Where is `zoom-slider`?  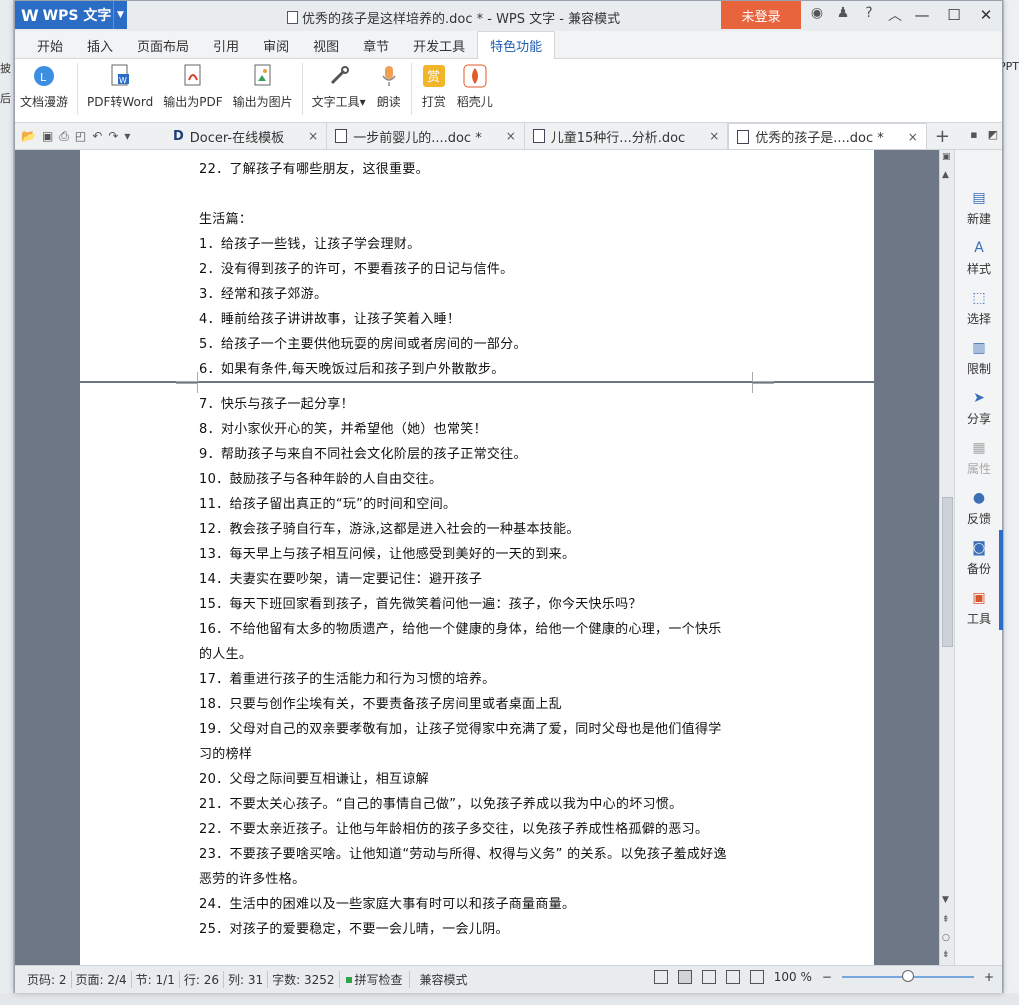 zoom-slider is located at coordinates (907, 976).